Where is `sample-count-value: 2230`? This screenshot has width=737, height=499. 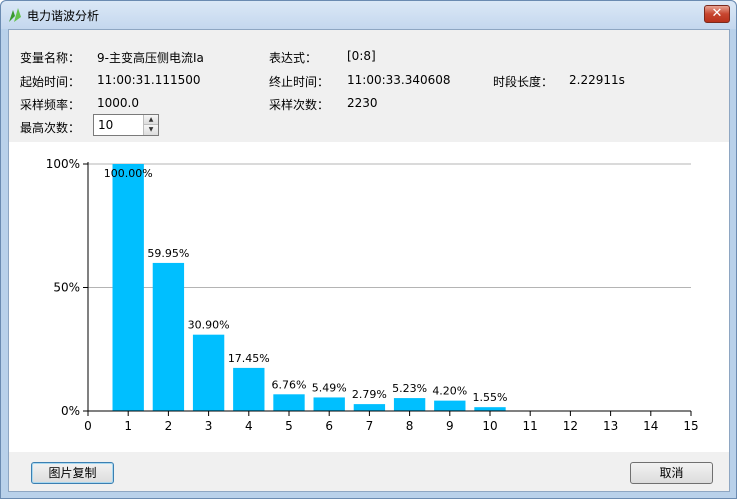
sample-count-value: 2230 is located at coordinates (362, 103).